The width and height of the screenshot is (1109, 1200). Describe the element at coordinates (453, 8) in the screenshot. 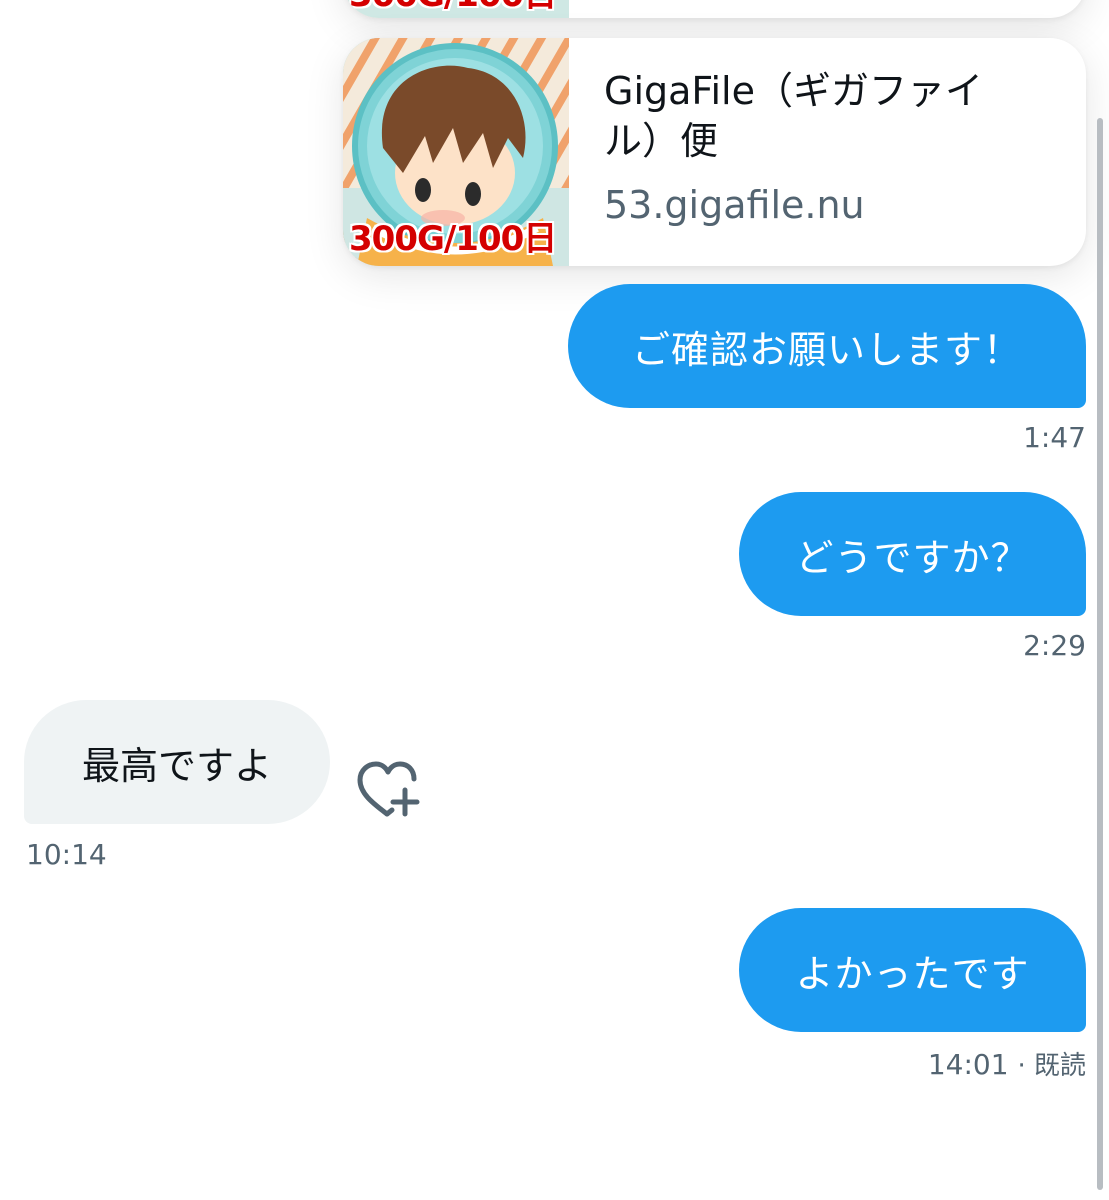

I see `previous-thumbnail-badge: 300G/100日` at that location.